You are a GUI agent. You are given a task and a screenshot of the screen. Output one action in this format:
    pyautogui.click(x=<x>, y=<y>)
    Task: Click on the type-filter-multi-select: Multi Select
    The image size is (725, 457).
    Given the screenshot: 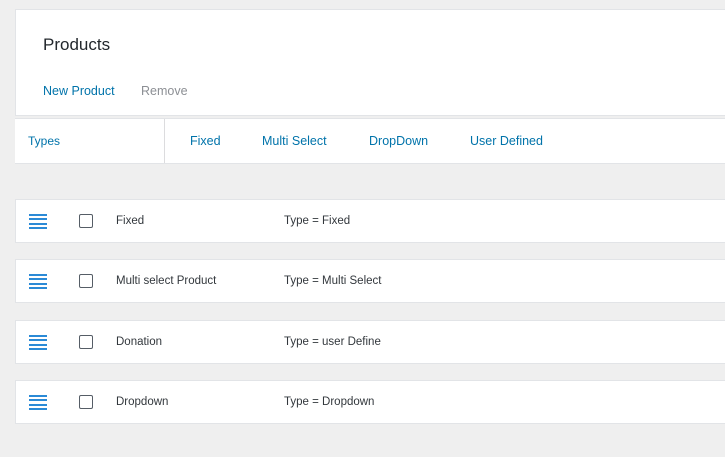 What is the action you would take?
    pyautogui.click(x=294, y=141)
    